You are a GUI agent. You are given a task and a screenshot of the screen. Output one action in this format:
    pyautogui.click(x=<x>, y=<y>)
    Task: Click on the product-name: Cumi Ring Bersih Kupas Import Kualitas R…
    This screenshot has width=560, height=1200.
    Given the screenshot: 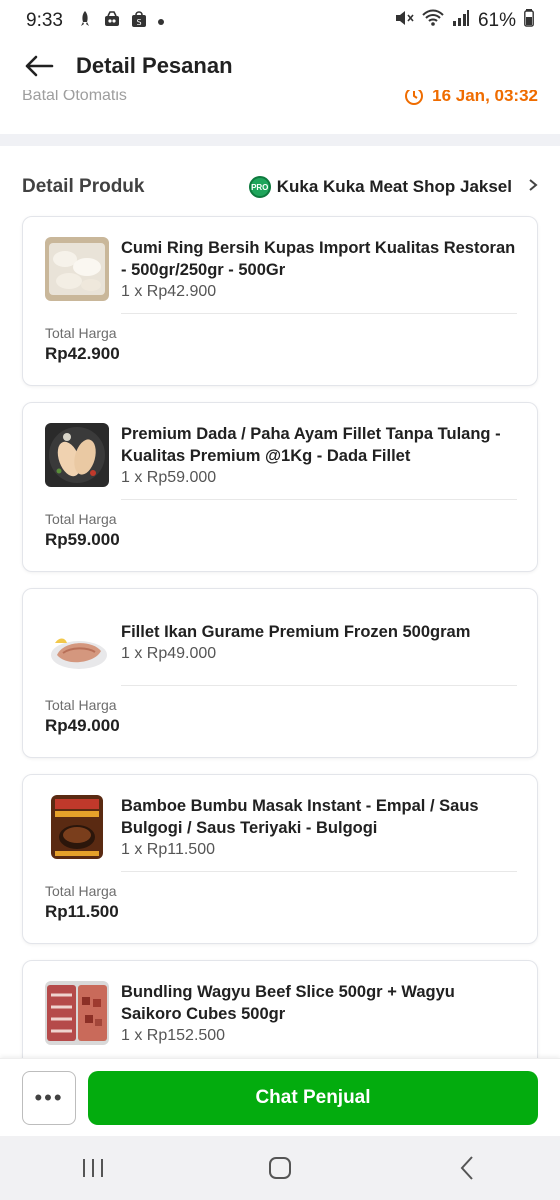 What is the action you would take?
    pyautogui.click(x=318, y=259)
    